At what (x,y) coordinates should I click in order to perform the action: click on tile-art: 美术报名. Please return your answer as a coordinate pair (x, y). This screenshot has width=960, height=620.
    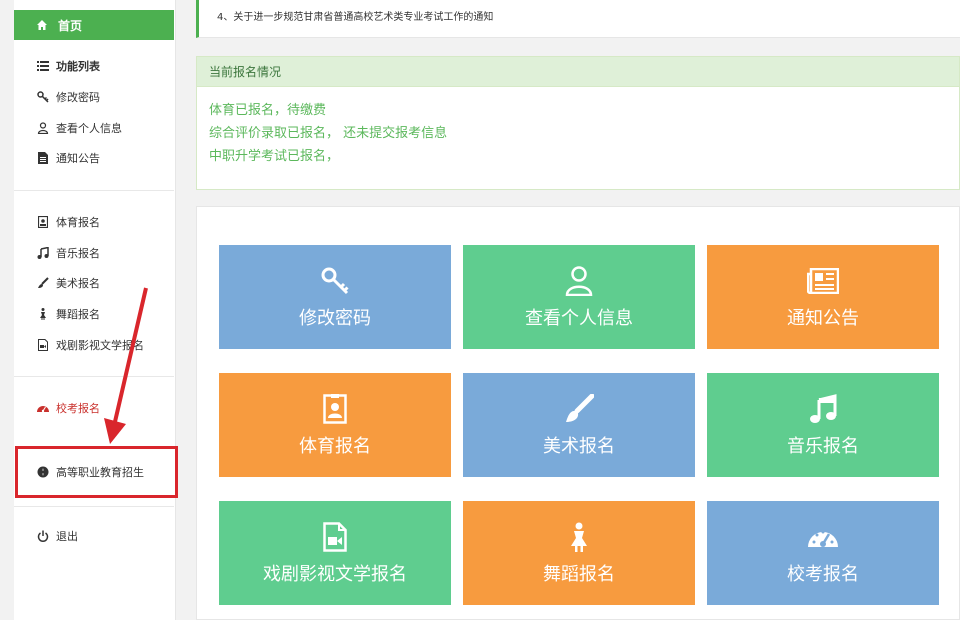
    Looking at the image, I should click on (579, 425).